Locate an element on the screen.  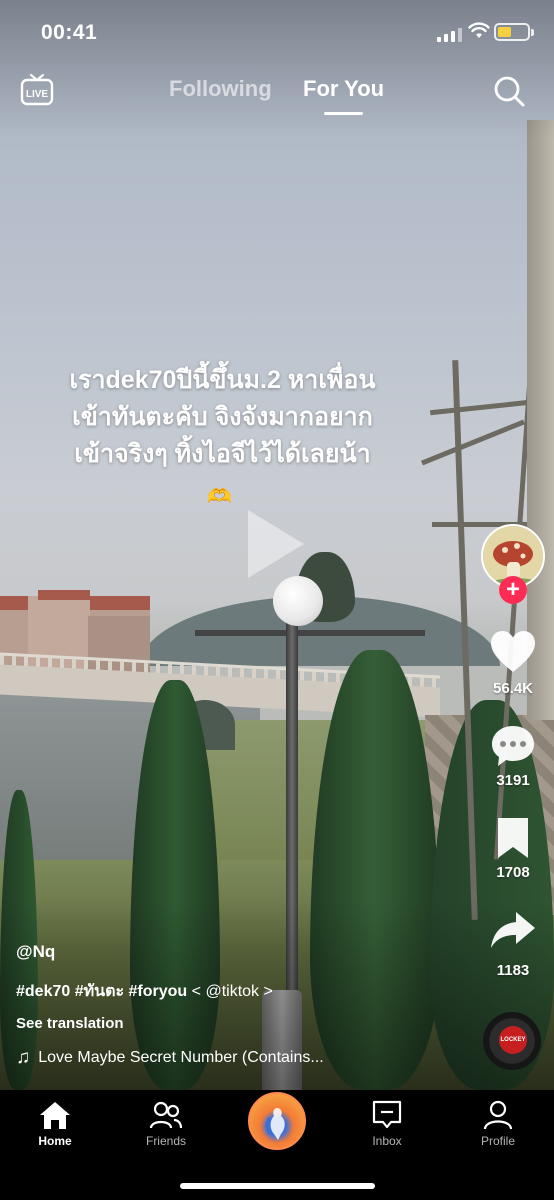
nav-label-profile: Profile is located at coordinates (497, 1141).